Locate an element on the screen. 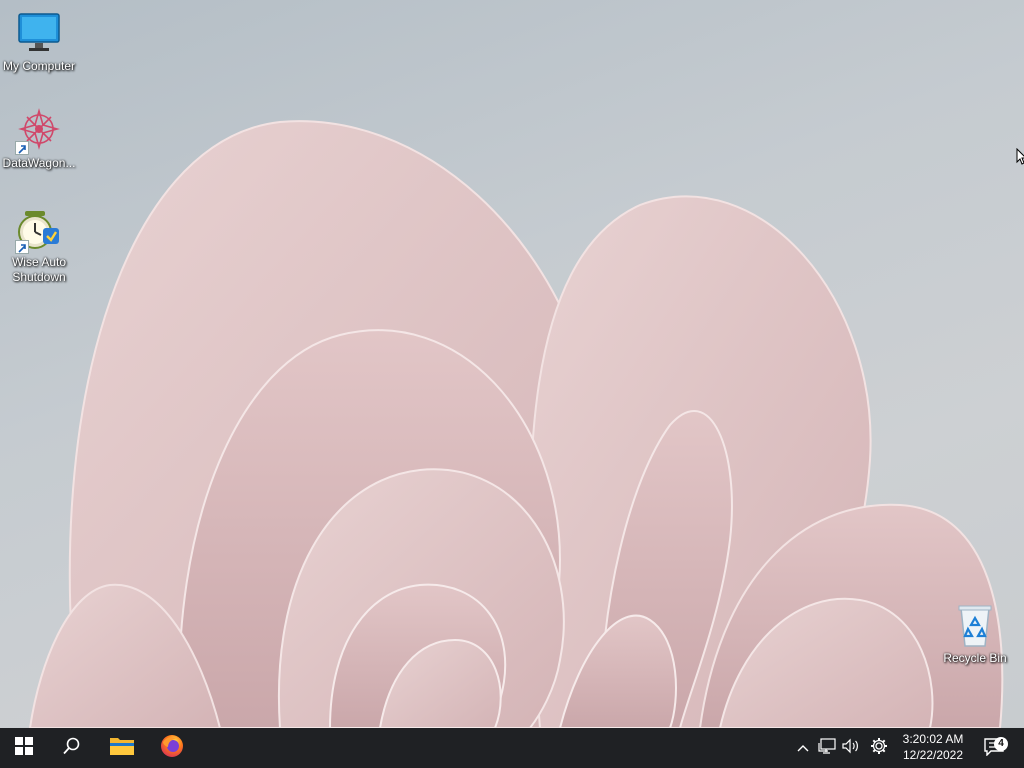 The image size is (1024, 768). search-button is located at coordinates (72, 748).